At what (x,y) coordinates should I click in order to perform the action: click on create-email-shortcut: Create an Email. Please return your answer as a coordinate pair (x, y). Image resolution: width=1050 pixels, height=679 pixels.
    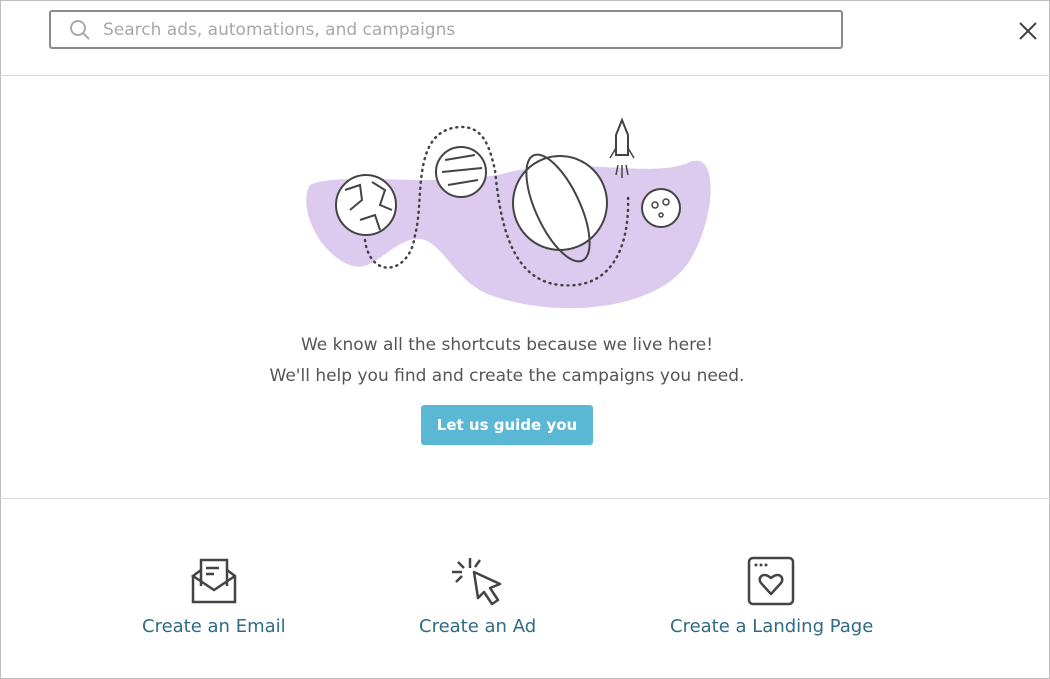
    Looking at the image, I should click on (214, 596).